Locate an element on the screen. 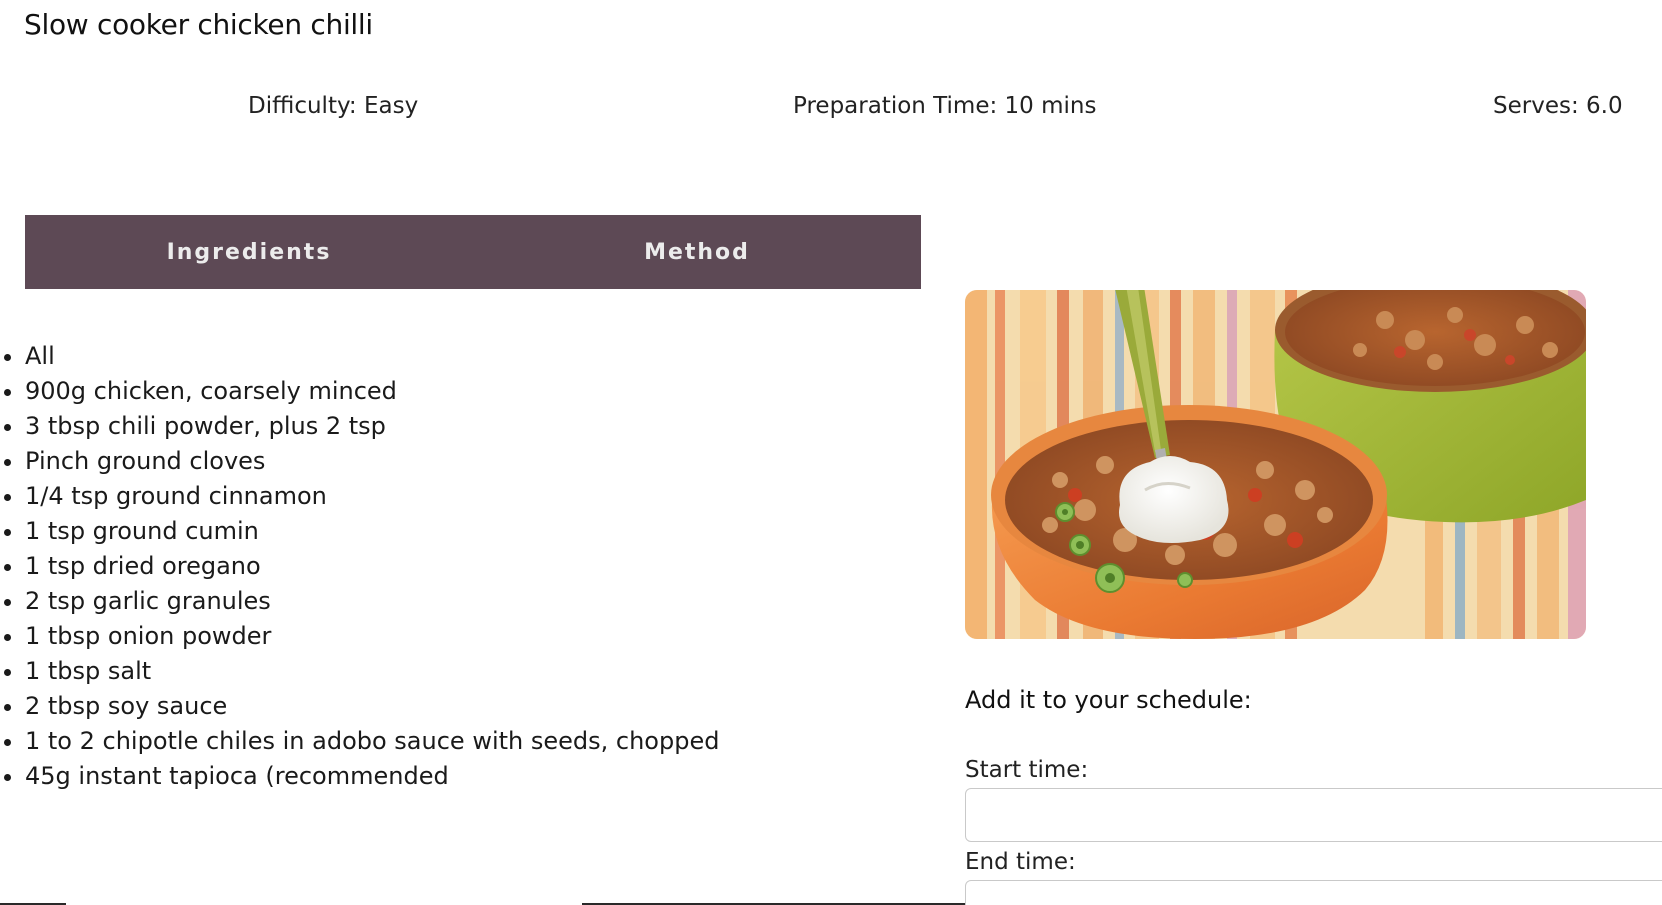 This screenshot has width=1662, height=905. ingredient-item: 45g instant tapioca (recommended is located at coordinates (361, 776).